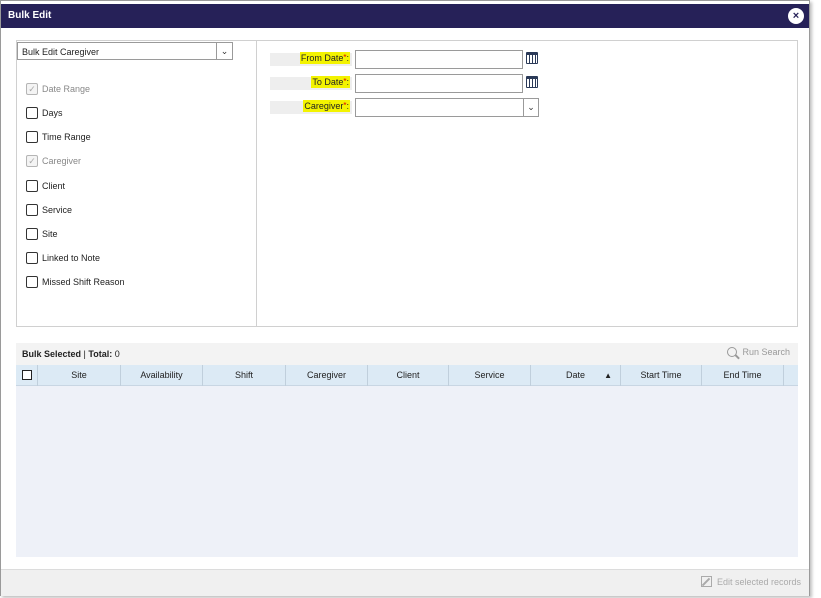 The image size is (821, 598). What do you see at coordinates (706, 581) in the screenshot?
I see `edit-icon` at bounding box center [706, 581].